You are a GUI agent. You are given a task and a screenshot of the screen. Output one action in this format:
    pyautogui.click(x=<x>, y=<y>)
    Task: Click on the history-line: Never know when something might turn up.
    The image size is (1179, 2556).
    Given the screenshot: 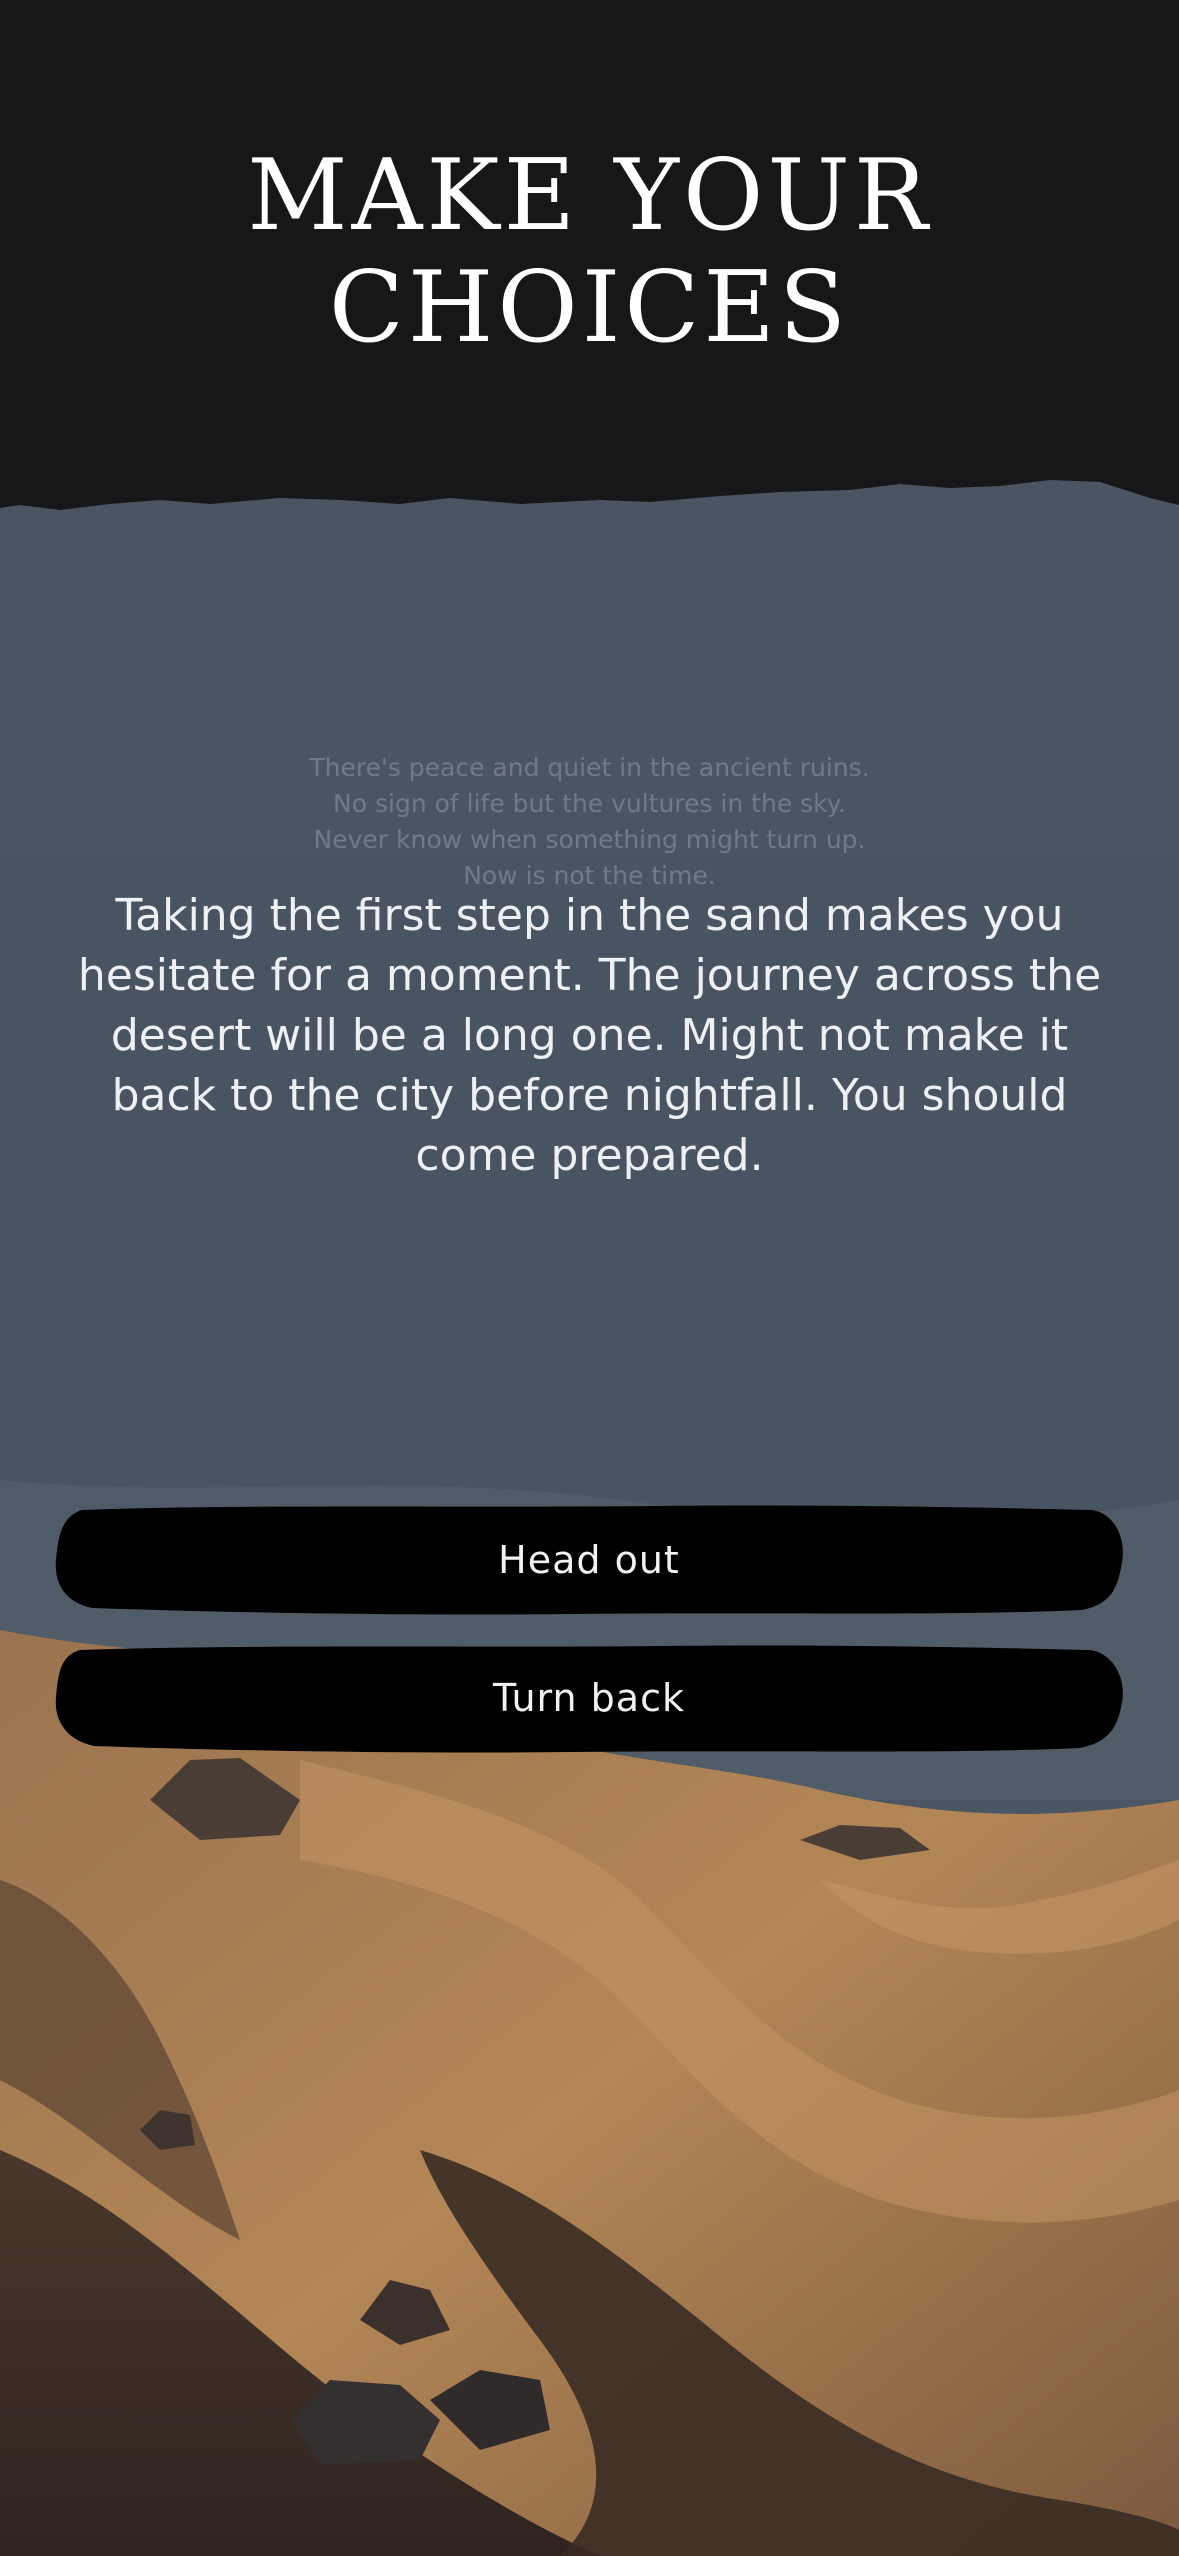 What is the action you would take?
    pyautogui.click(x=589, y=839)
    